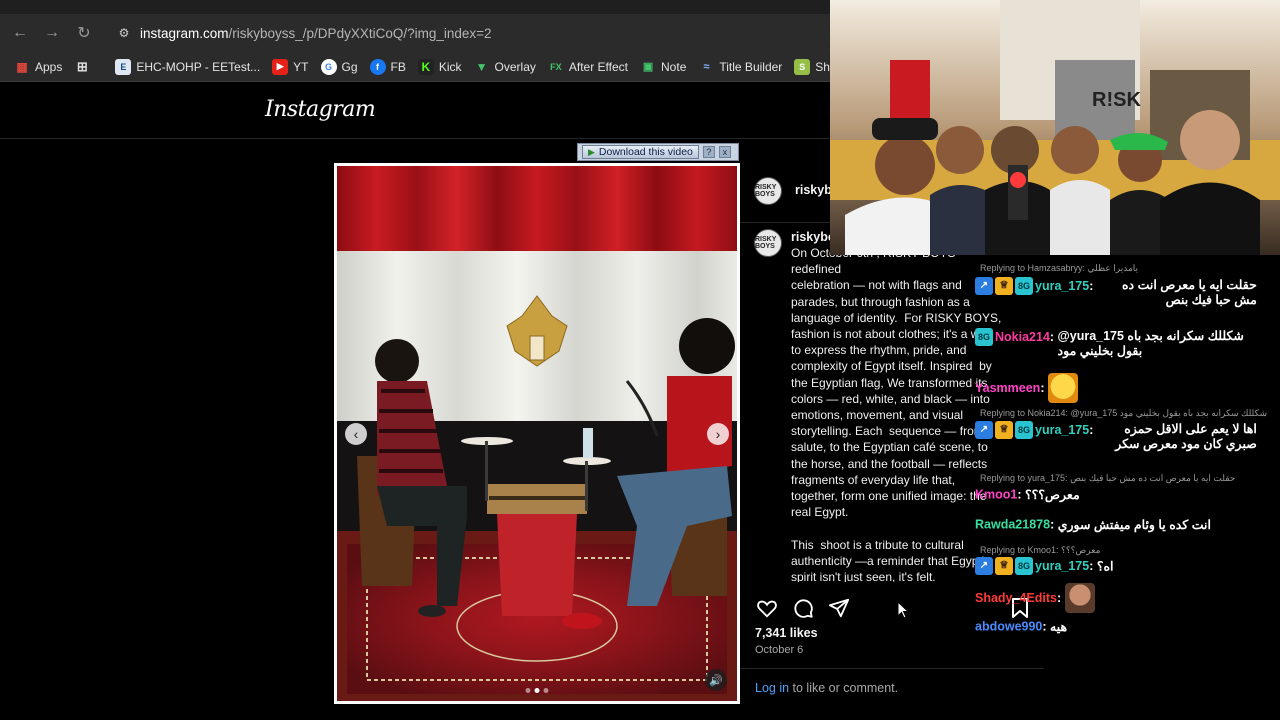  What do you see at coordinates (301, 66) in the screenshot?
I see `bookmark-label: YT` at bounding box center [301, 66].